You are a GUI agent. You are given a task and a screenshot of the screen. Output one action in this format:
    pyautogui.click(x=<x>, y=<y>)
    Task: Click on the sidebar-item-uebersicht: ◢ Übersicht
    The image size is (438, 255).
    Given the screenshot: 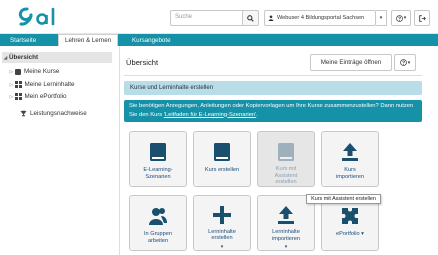 What is the action you would take?
    pyautogui.click(x=57, y=57)
    